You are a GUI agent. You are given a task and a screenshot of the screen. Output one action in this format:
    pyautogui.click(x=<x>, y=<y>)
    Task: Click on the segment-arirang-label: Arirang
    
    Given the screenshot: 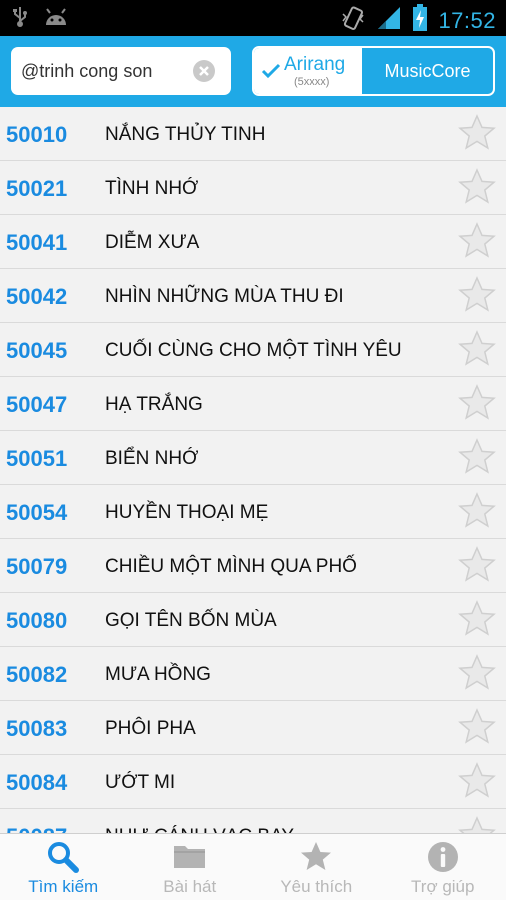 What is the action you would take?
    pyautogui.click(x=315, y=64)
    